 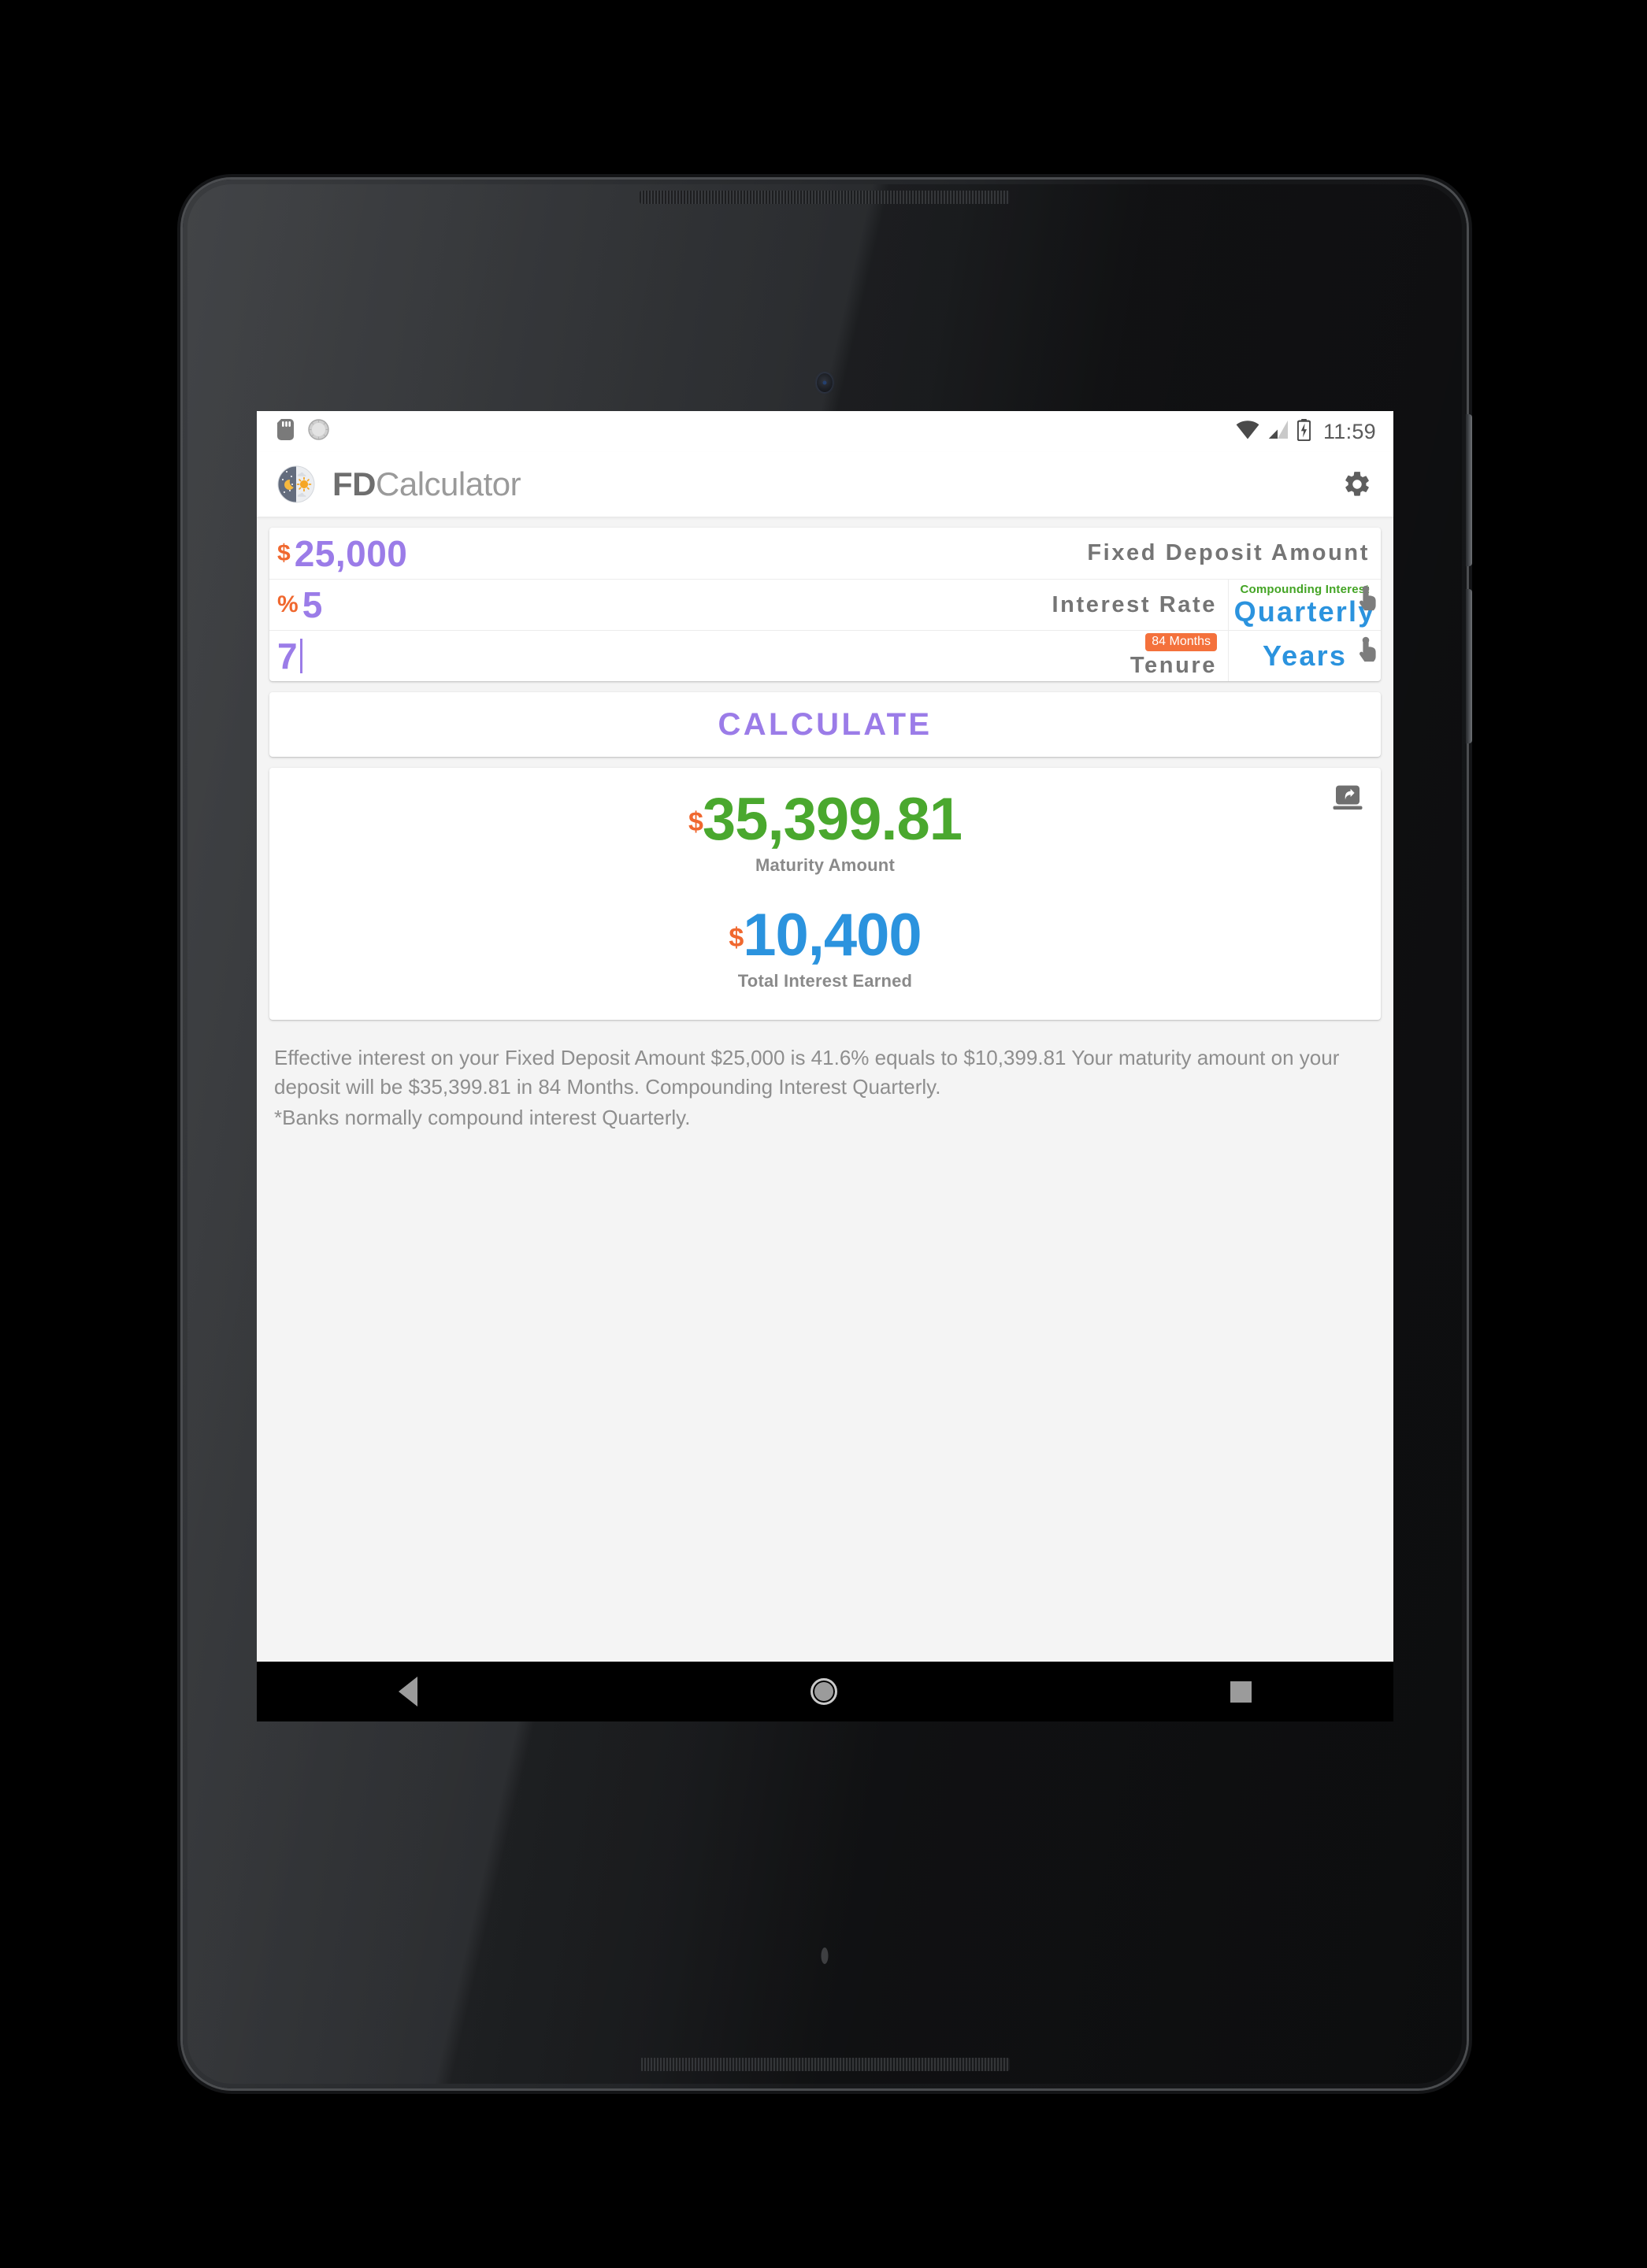 I want to click on front-camera-icon, so click(x=825, y=382).